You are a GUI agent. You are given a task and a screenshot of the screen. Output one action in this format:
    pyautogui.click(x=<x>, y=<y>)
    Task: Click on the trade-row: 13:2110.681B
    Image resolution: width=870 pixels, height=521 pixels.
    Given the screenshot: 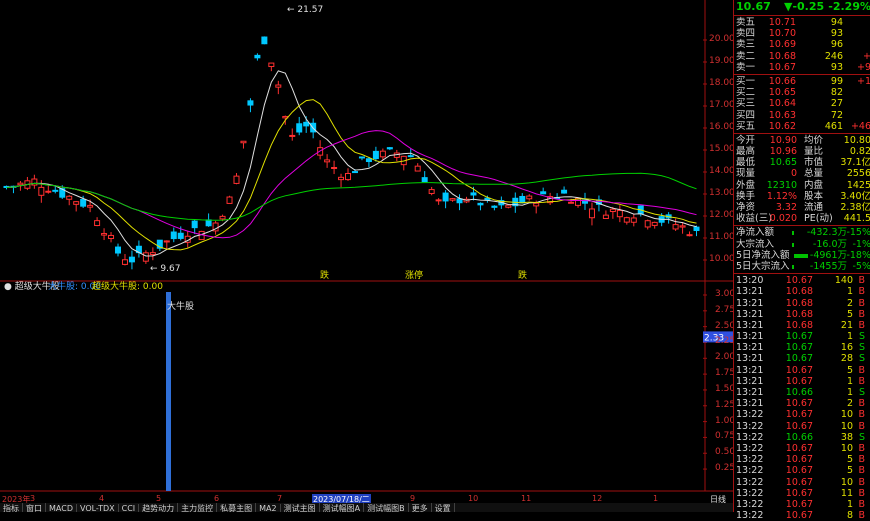 What is the action you would take?
    pyautogui.click(x=802, y=291)
    